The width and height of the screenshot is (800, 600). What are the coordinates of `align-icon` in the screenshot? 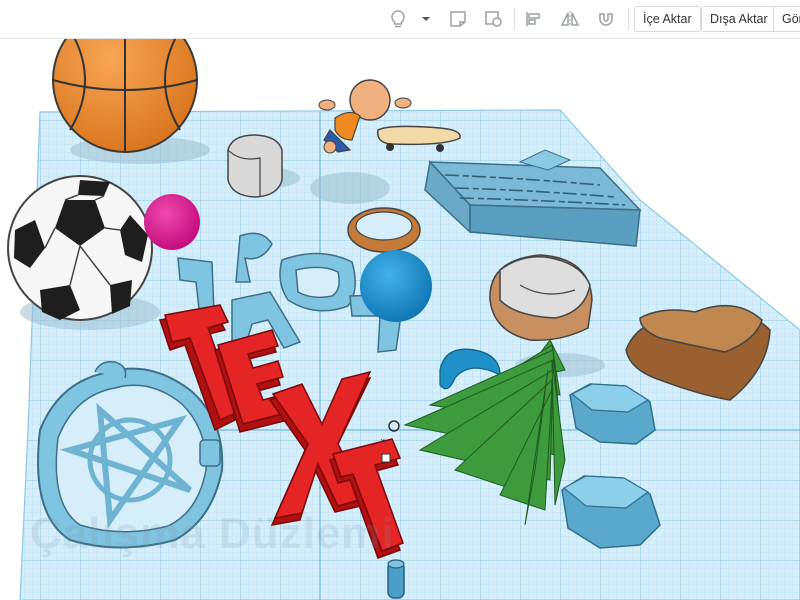 It's located at (534, 19).